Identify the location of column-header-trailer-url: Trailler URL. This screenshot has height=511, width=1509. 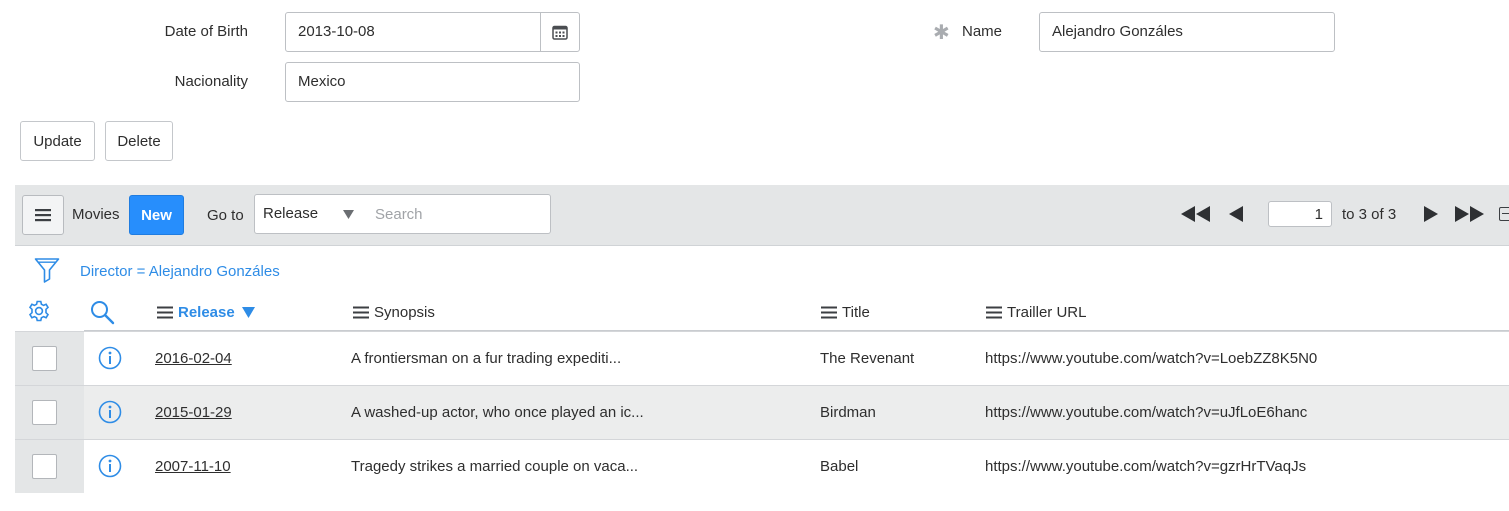
(1036, 312).